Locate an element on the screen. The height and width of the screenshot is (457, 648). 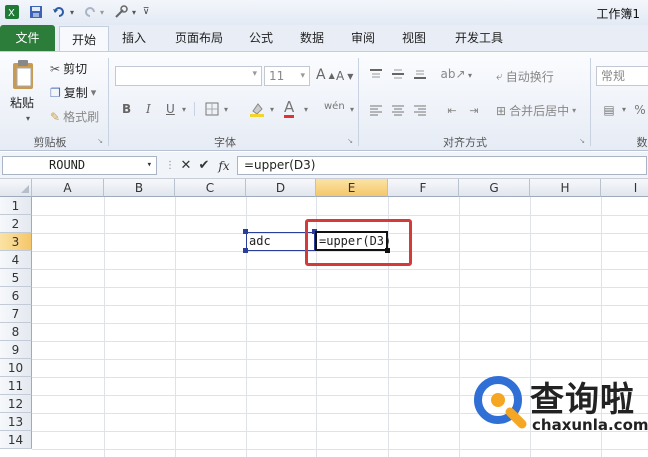
save-icon is located at coordinates (36, 12).